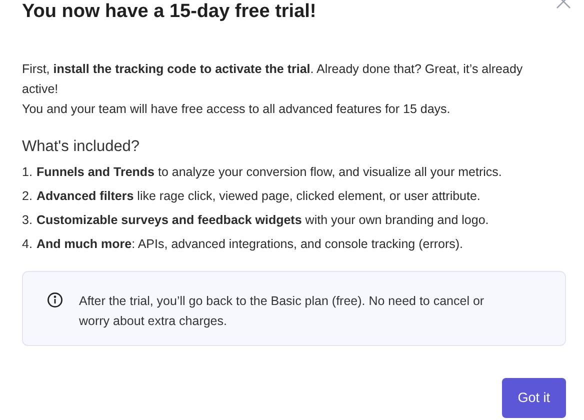  I want to click on list-number: 4., so click(27, 244).